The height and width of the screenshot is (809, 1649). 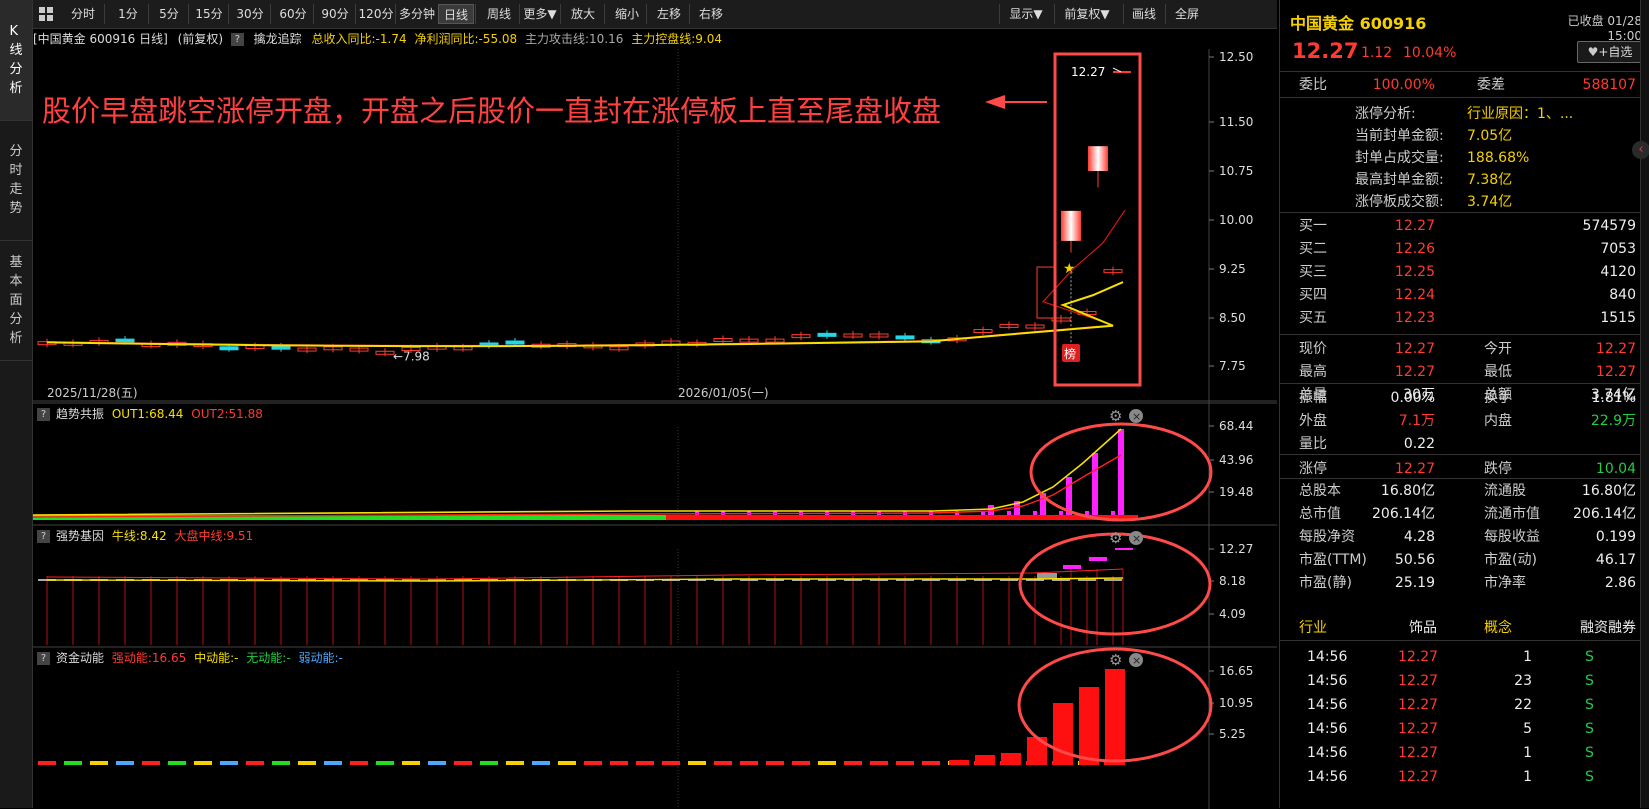 What do you see at coordinates (1313, 628) in the screenshot?
I see `industry-label: 行业` at bounding box center [1313, 628].